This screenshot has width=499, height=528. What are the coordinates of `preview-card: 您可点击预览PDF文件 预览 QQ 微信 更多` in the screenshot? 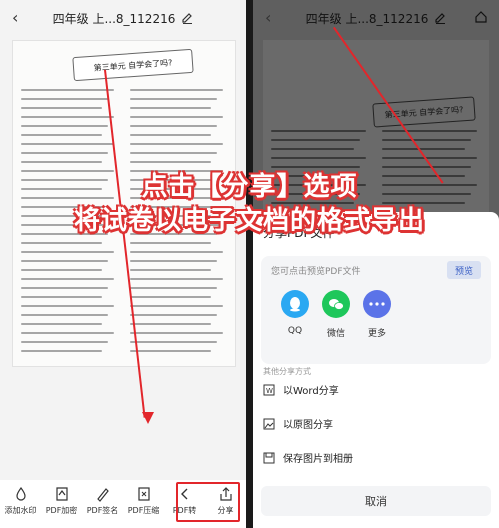 It's located at (376, 310).